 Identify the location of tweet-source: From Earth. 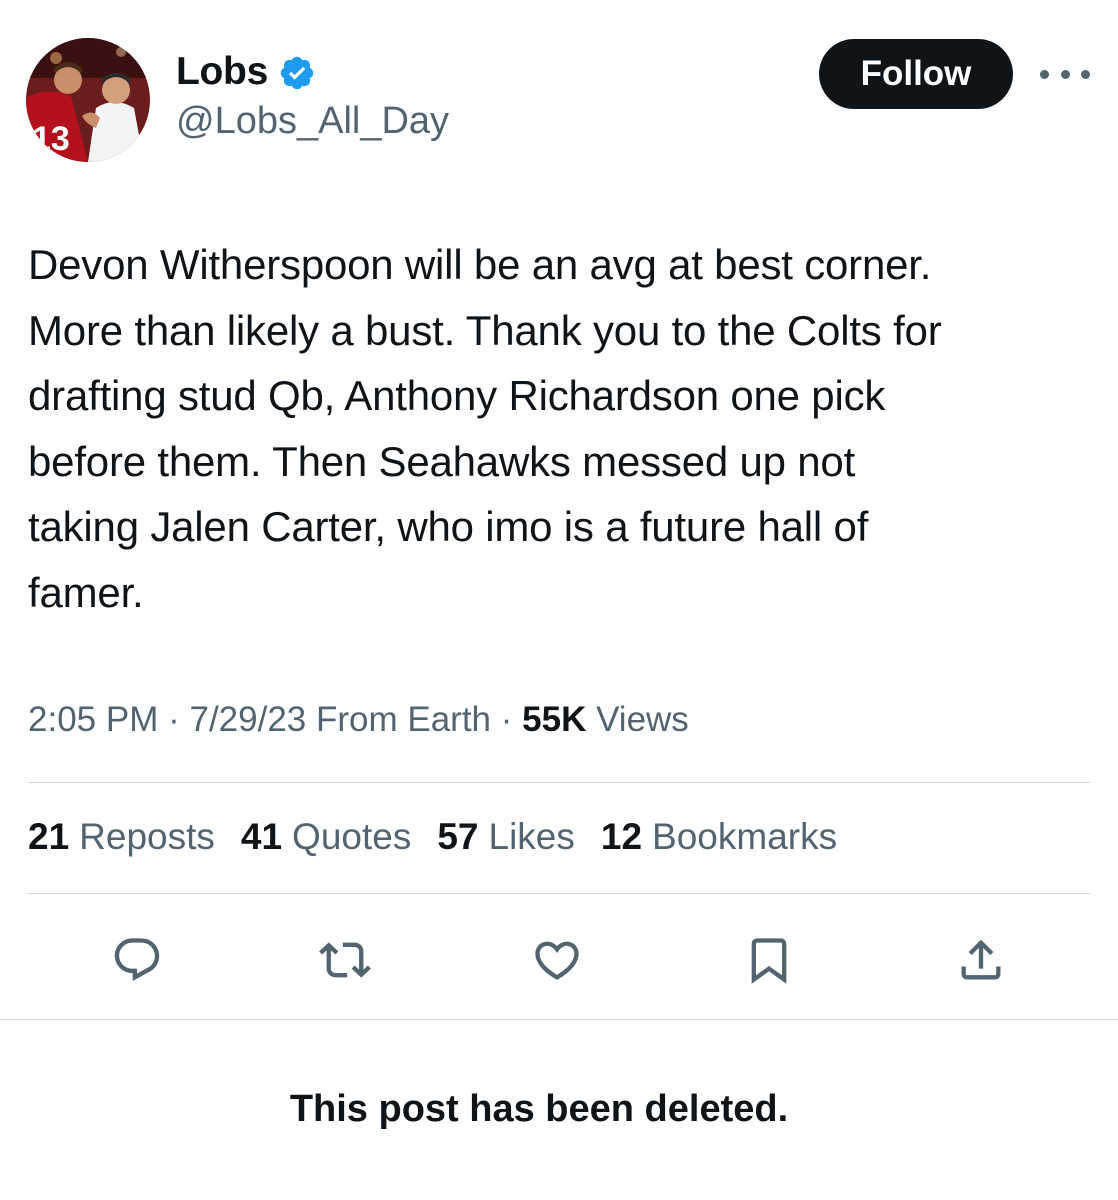
(403, 719).